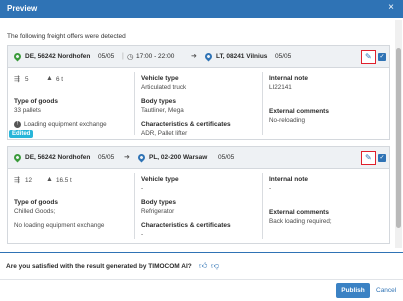 This screenshot has width=403, height=301. I want to click on loading-meters: 12, so click(29, 180).